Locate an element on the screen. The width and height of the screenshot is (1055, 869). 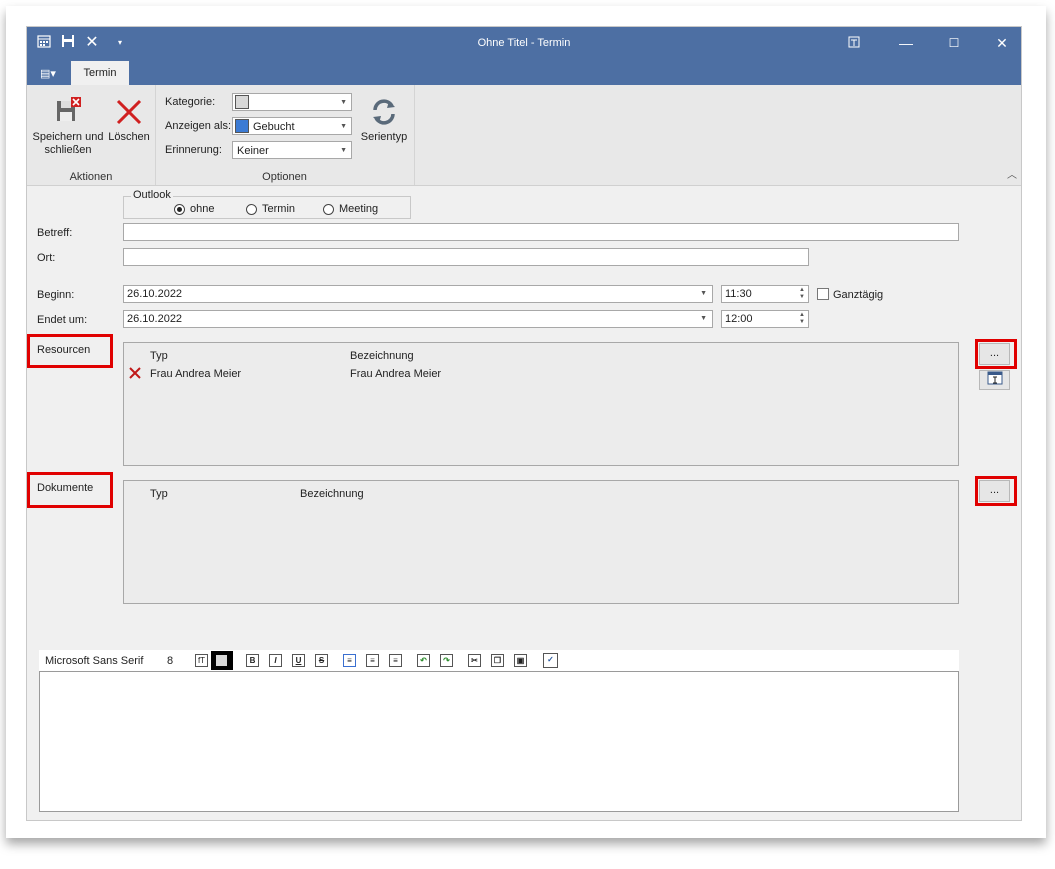
kategorie-select: ▼ is located at coordinates (292, 102).